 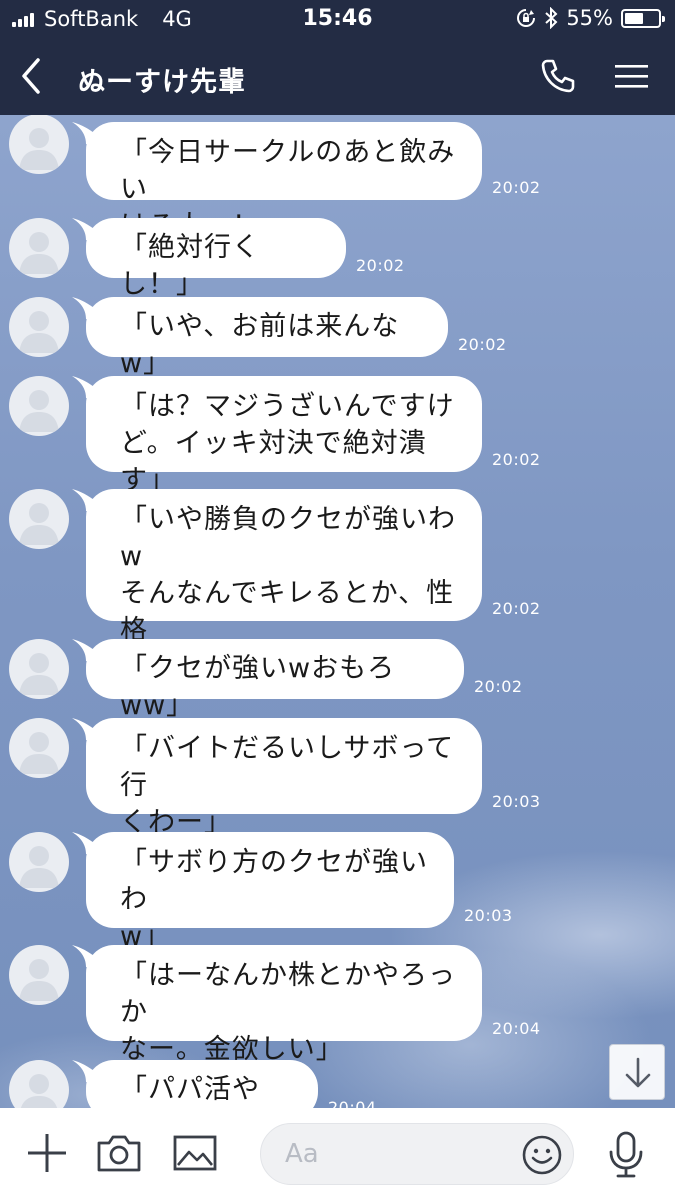 I want to click on message-row: 「クセが強いwおもろww」 20:02, so click(x=337, y=680).